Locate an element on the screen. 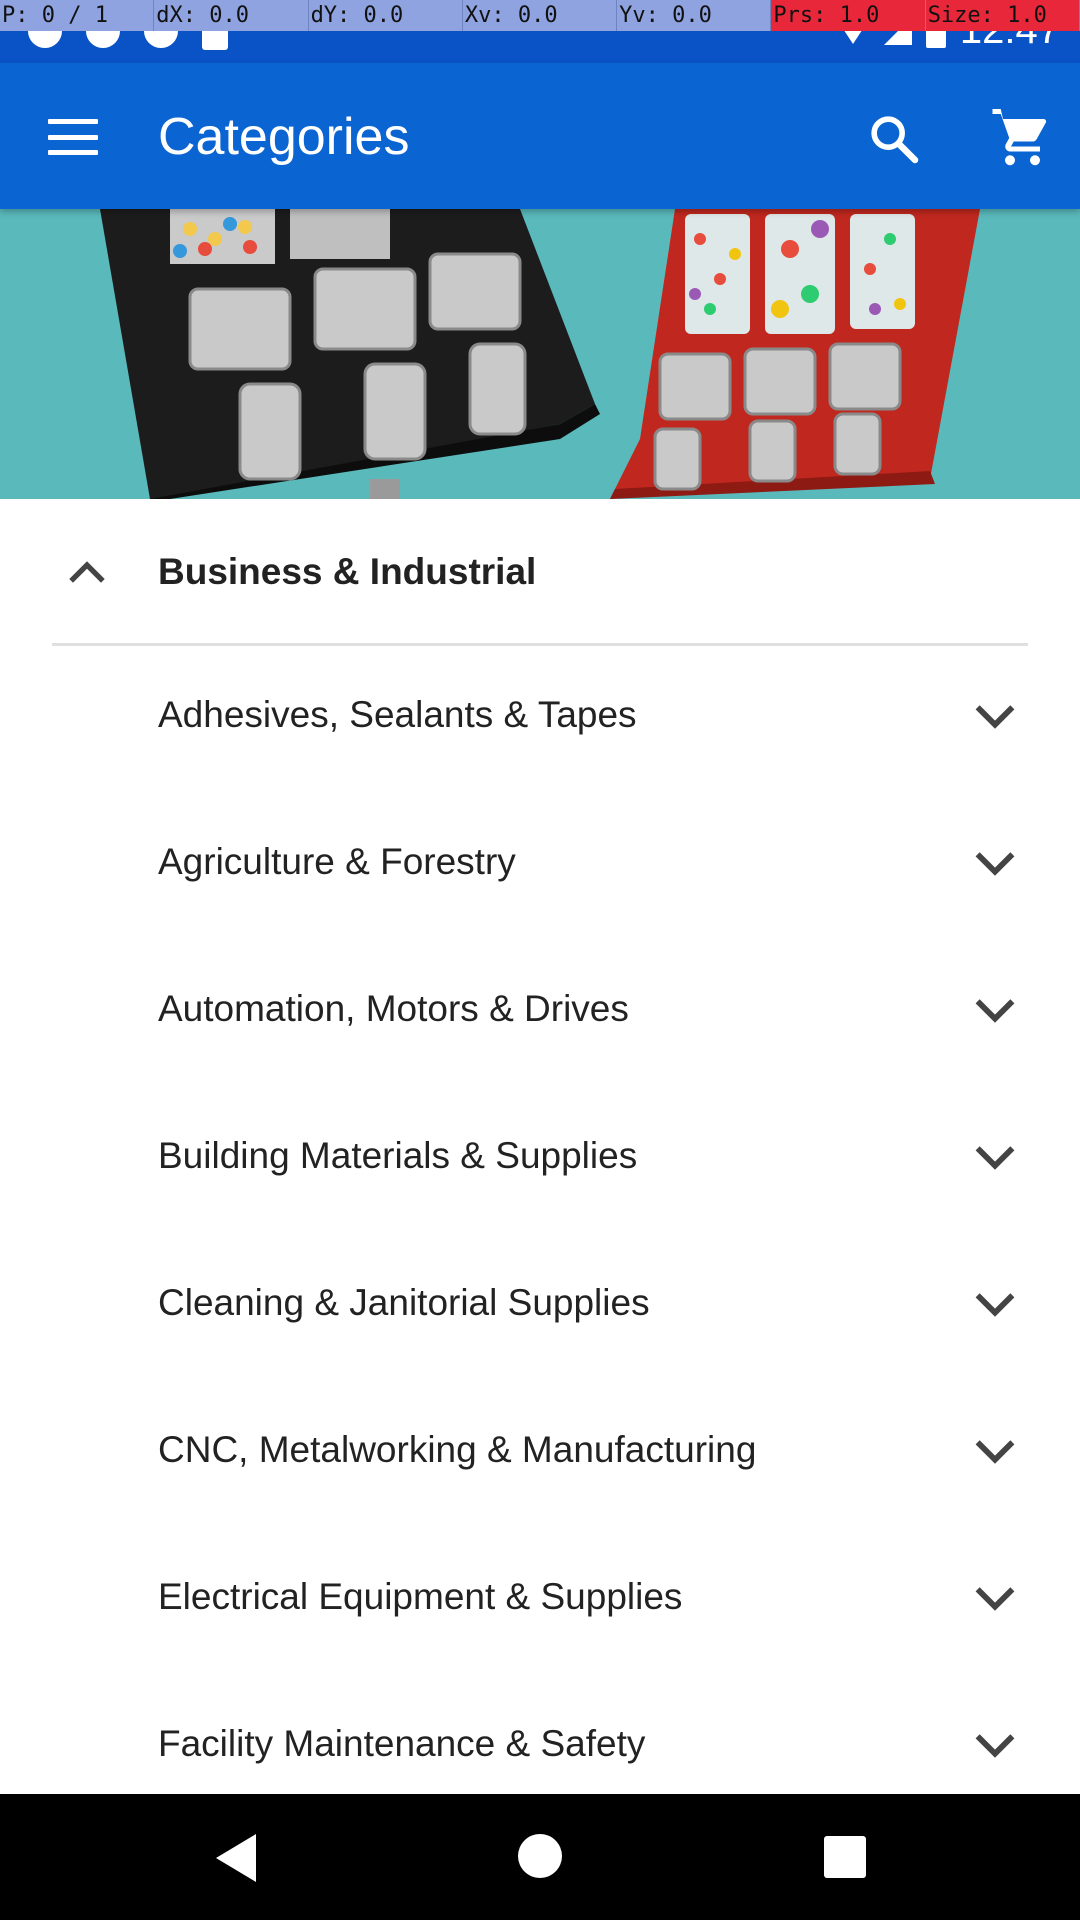 This screenshot has width=1080, height=1920. subcategory-row: Agriculture & Forestry is located at coordinates (540, 866).